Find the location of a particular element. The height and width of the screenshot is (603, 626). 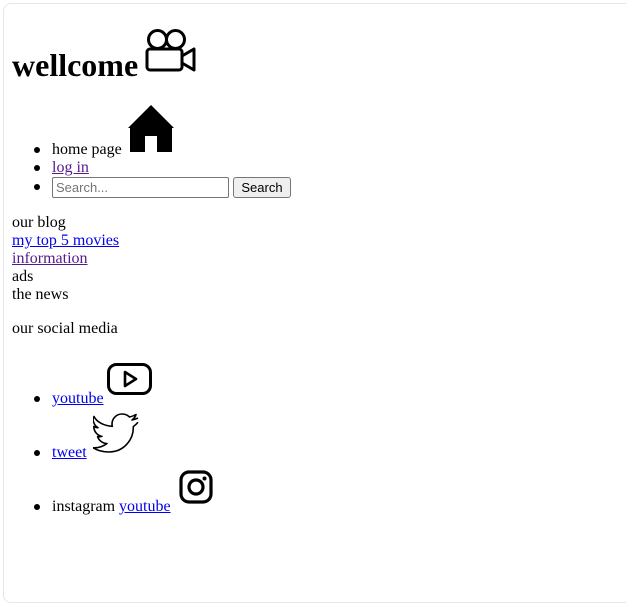

youtube-link: youtube is located at coordinates (78, 399).